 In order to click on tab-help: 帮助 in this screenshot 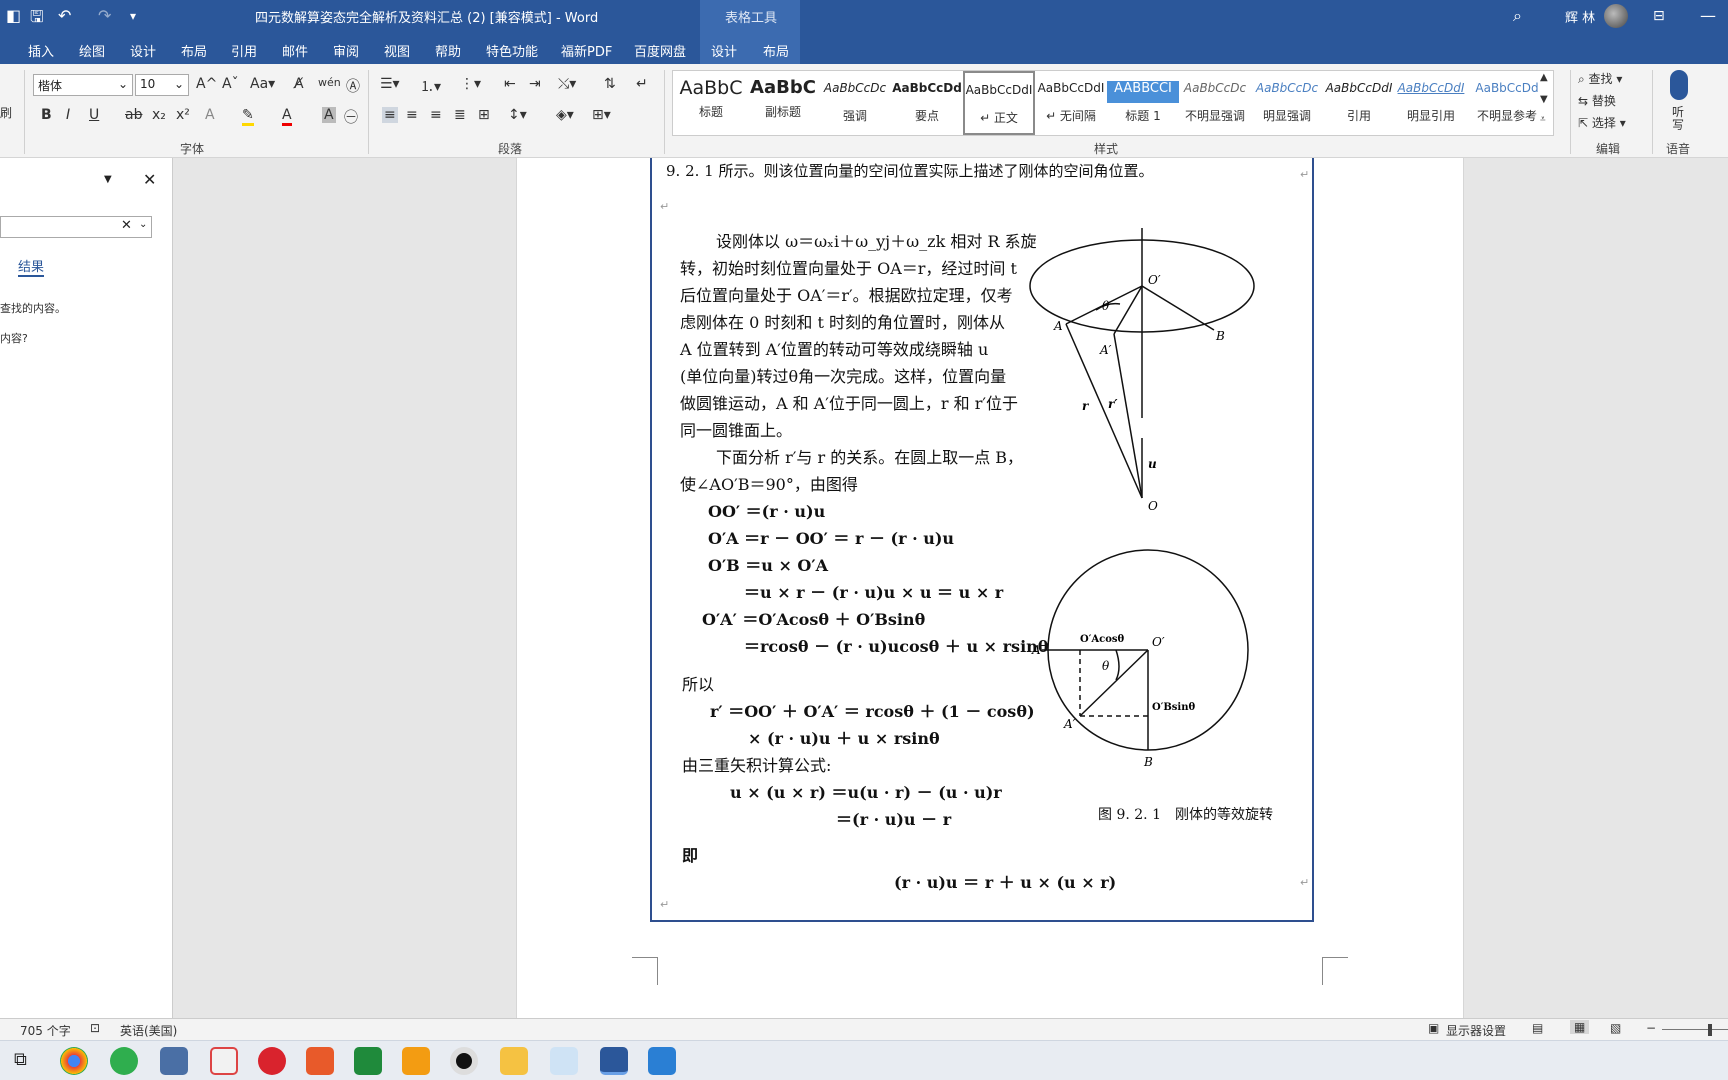, I will do `click(448, 50)`.